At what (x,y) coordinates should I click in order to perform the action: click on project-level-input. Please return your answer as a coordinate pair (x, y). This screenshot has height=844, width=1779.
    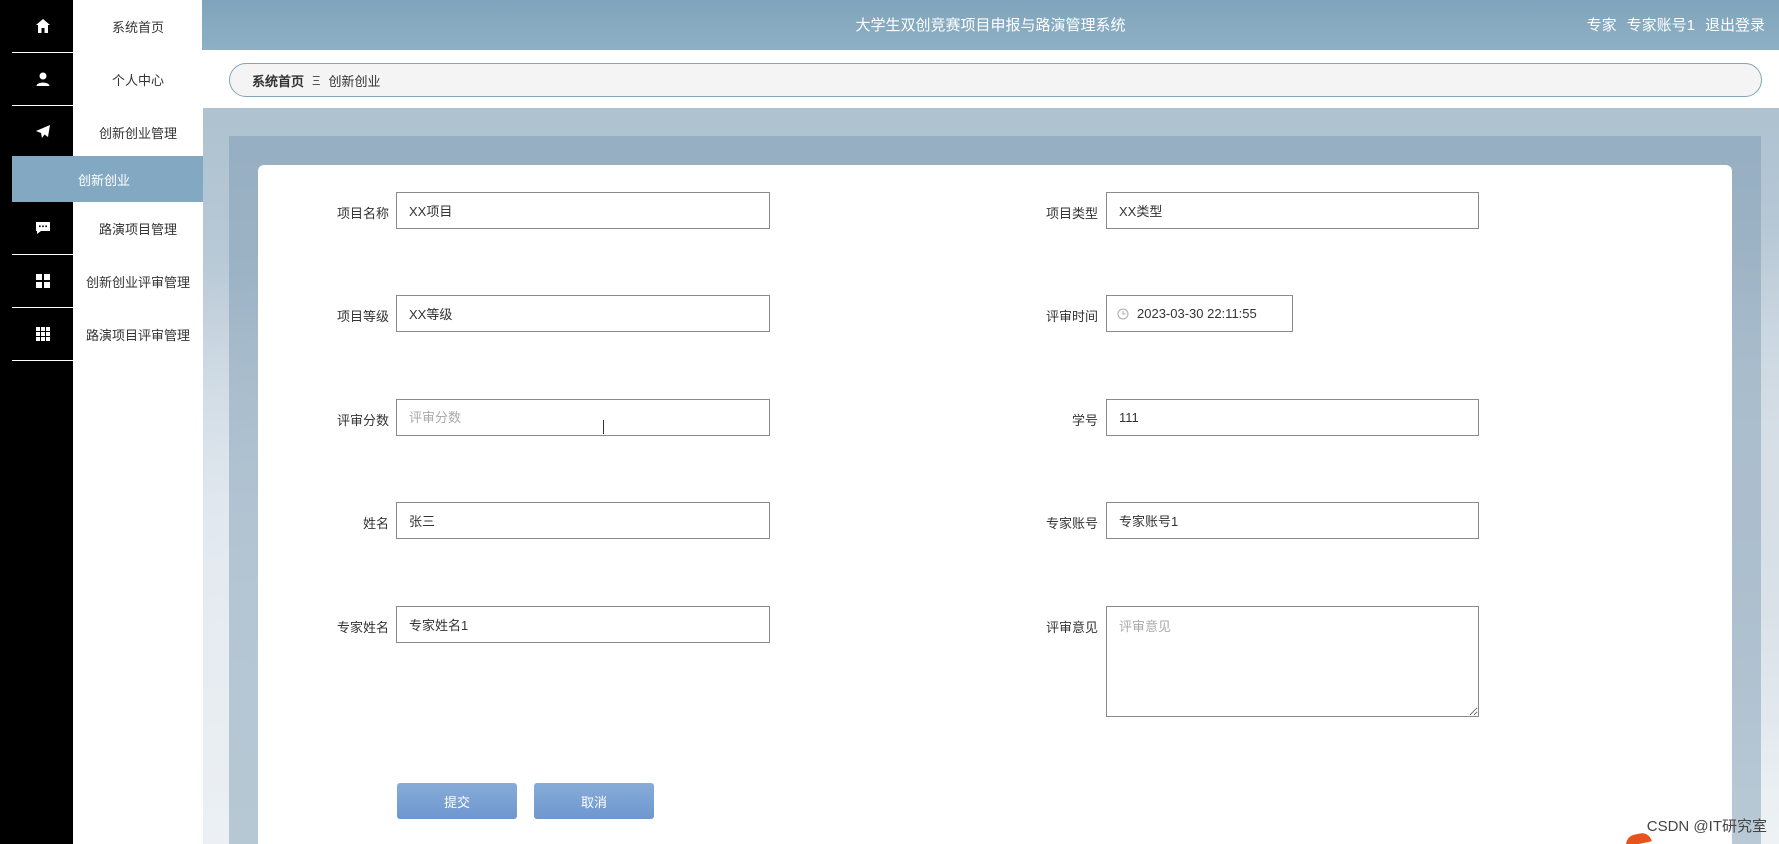
    Looking at the image, I should click on (583, 313).